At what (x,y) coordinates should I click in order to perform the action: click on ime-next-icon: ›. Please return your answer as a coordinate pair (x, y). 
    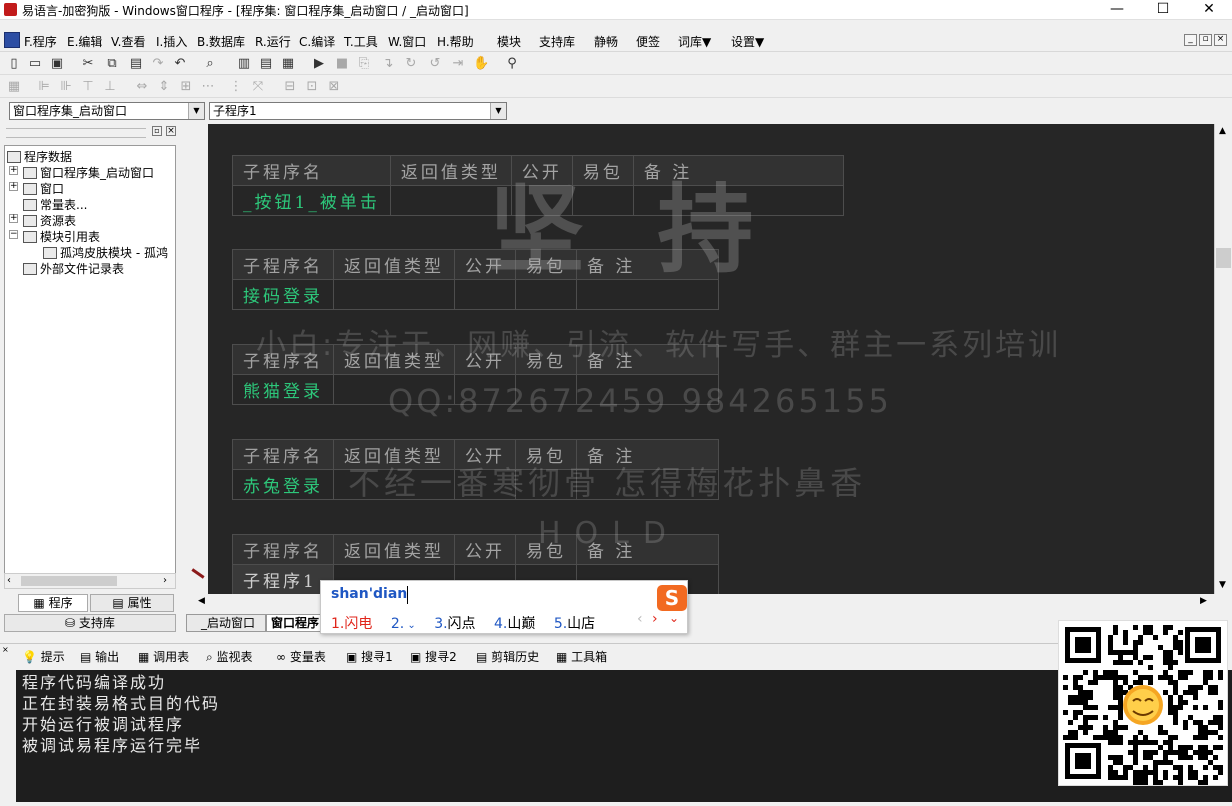
    Looking at the image, I should click on (655, 619).